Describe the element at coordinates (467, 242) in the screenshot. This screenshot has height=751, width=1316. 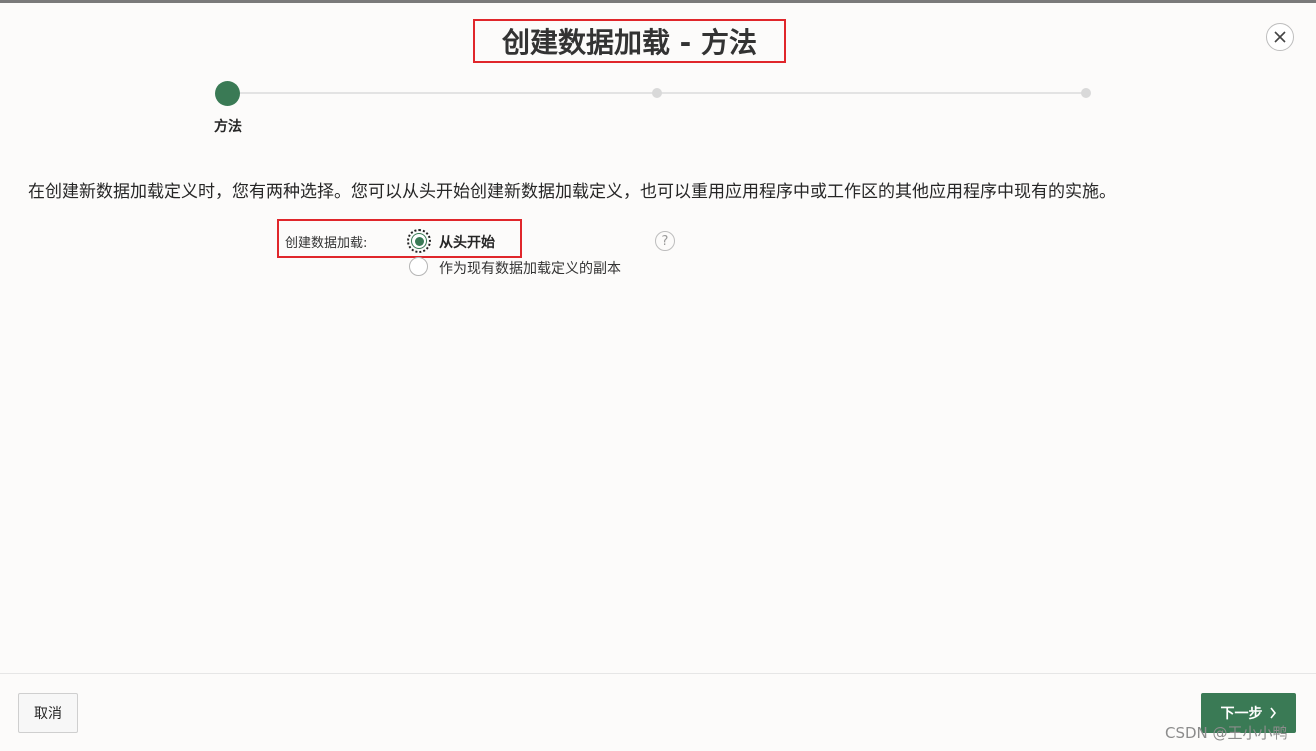
I see `option-from-scratch-label: 从头开始` at that location.